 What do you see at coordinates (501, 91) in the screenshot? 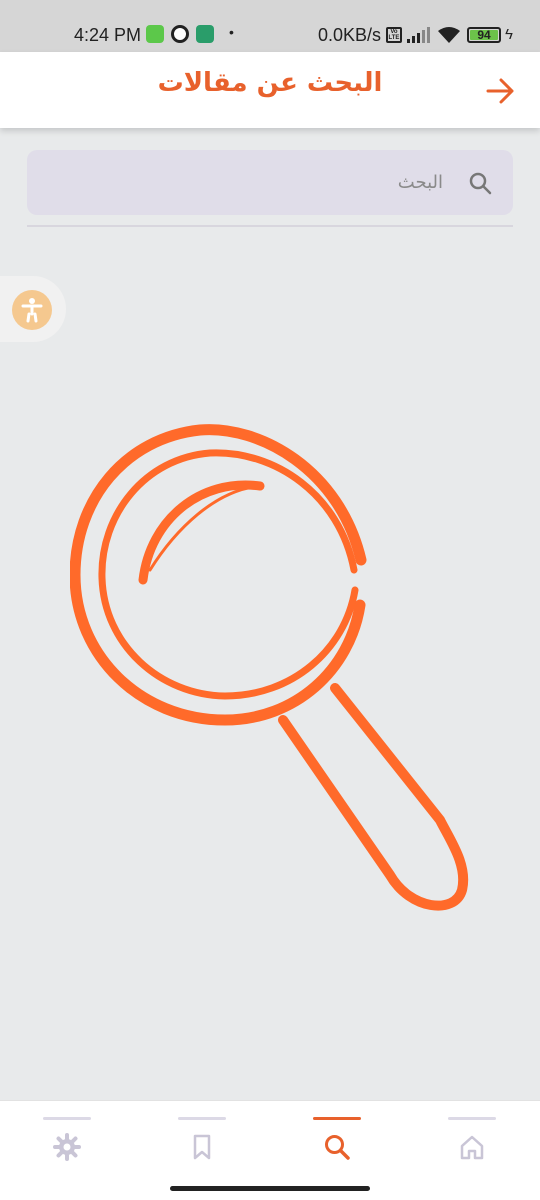
I see `arrow-right-icon` at bounding box center [501, 91].